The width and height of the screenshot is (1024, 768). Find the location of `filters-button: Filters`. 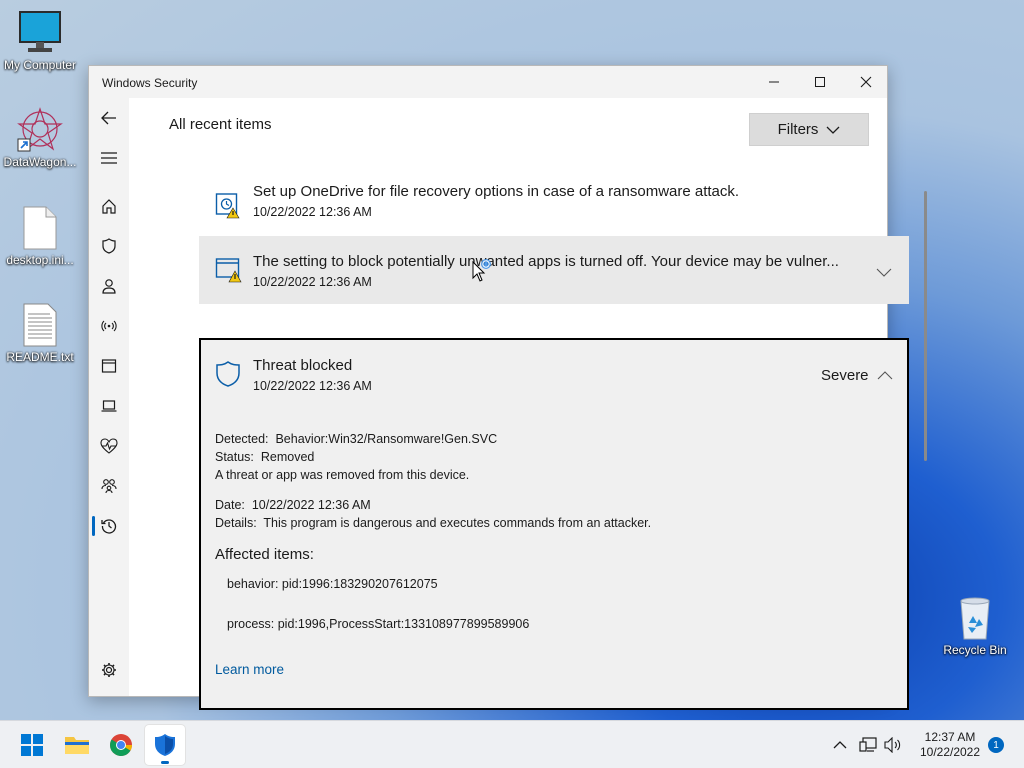

filters-button: Filters is located at coordinates (809, 129).